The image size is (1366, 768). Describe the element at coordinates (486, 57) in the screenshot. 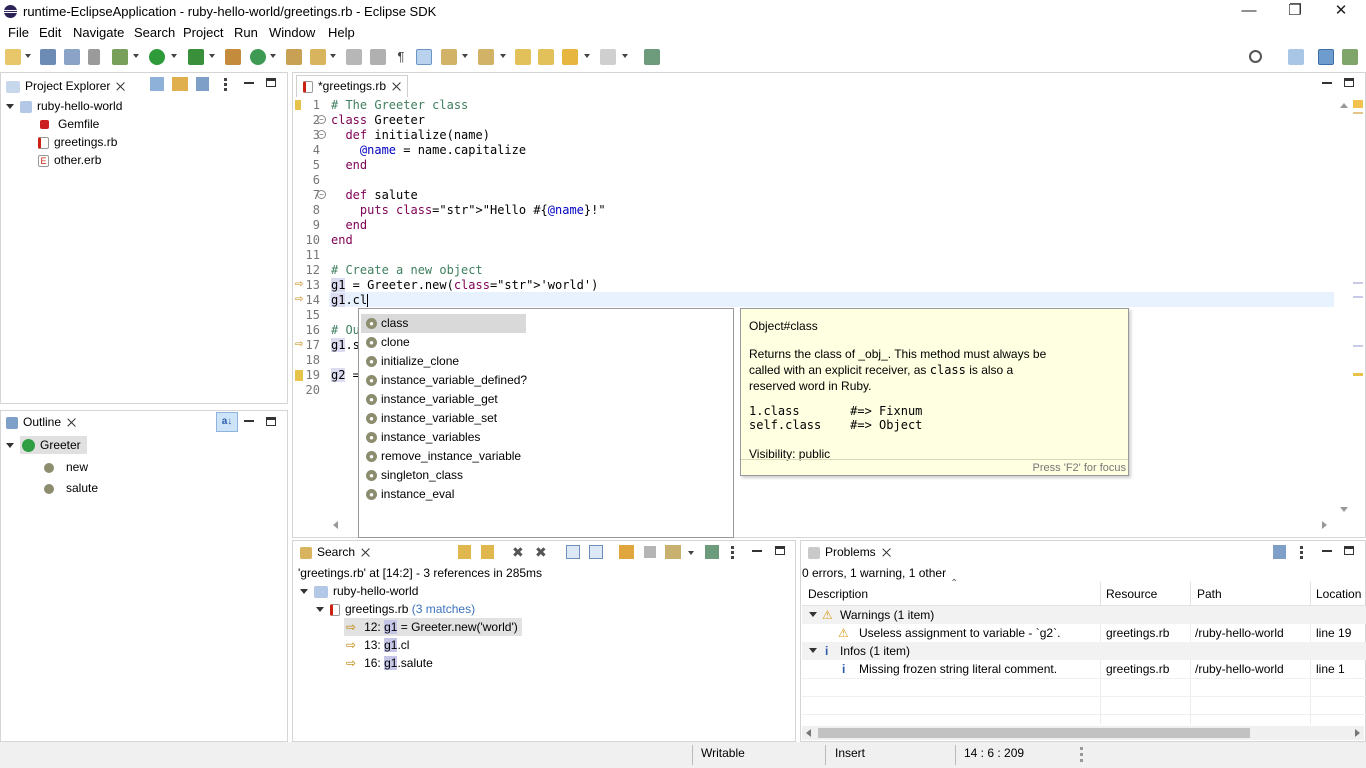

I see `prev-annotation-icon` at that location.